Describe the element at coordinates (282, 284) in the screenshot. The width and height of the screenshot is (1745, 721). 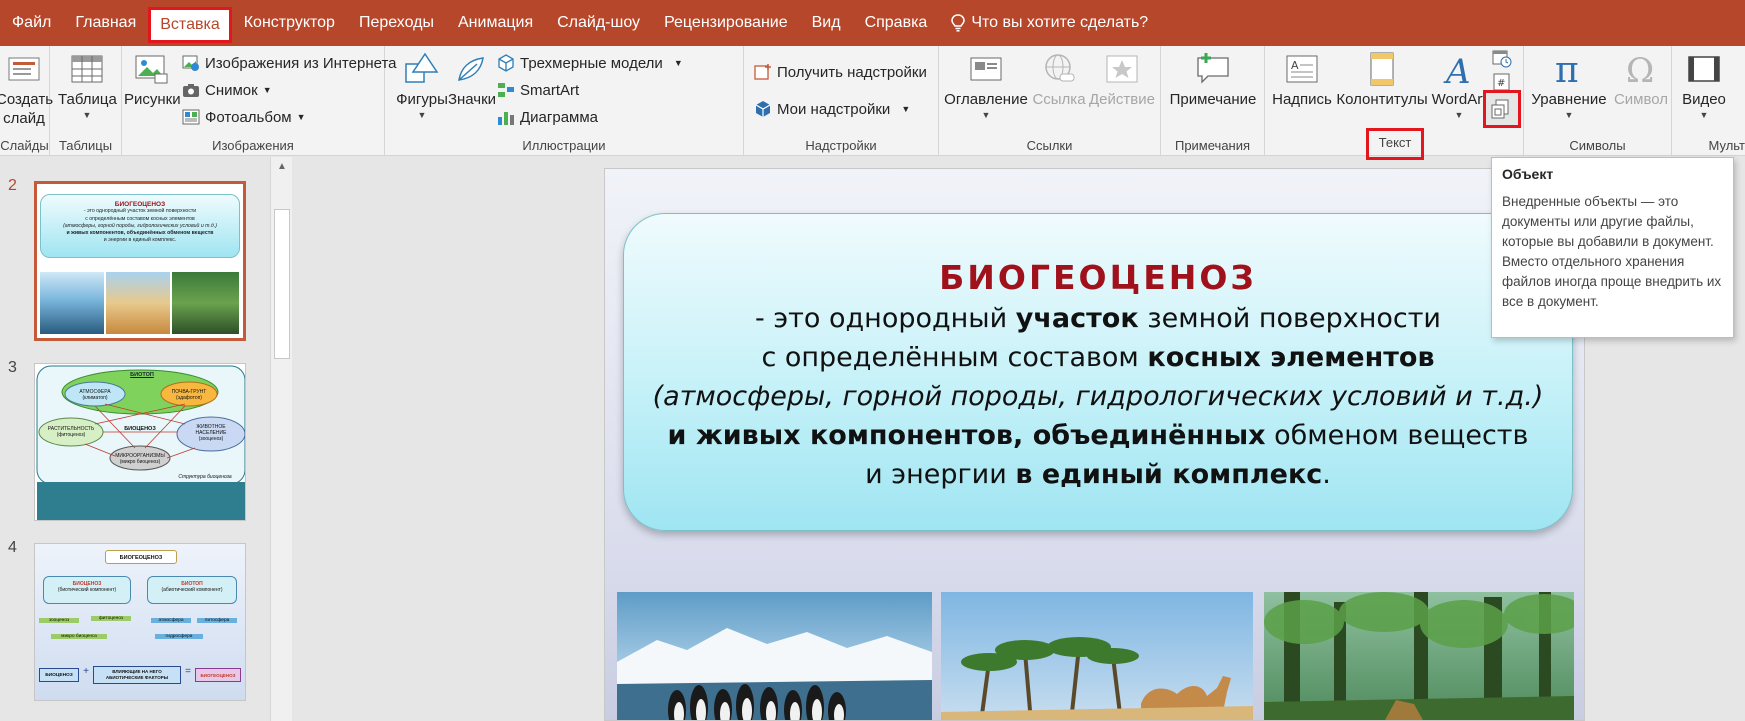
I see `scrollbar-thumb` at that location.